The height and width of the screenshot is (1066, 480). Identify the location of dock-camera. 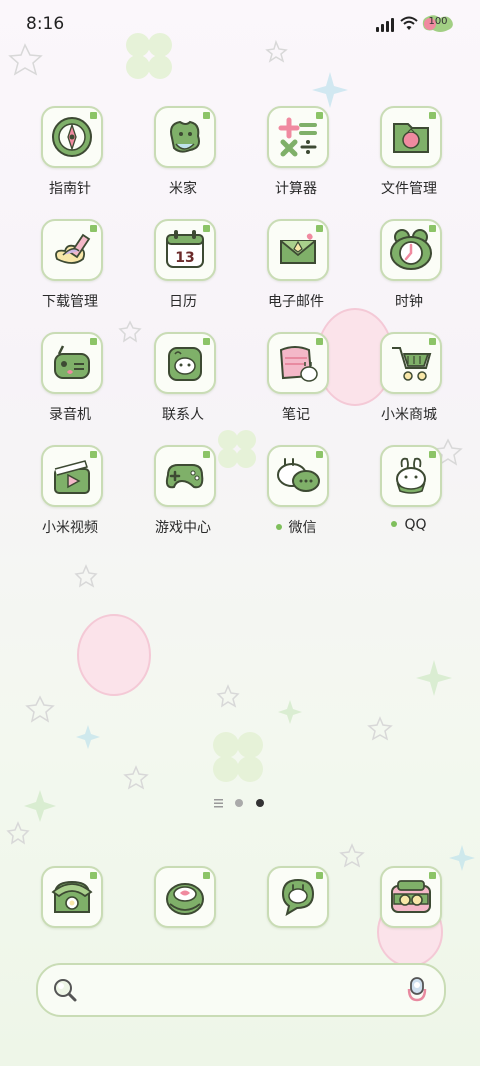
(409, 916).